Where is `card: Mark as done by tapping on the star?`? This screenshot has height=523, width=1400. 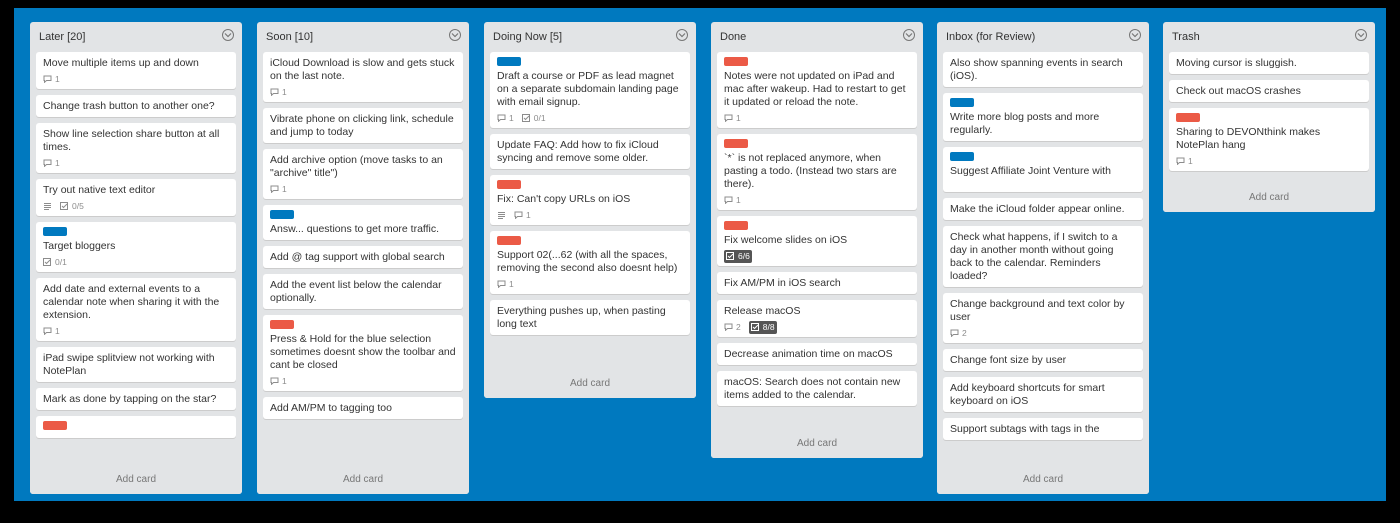 card: Mark as done by tapping on the star? is located at coordinates (136, 399).